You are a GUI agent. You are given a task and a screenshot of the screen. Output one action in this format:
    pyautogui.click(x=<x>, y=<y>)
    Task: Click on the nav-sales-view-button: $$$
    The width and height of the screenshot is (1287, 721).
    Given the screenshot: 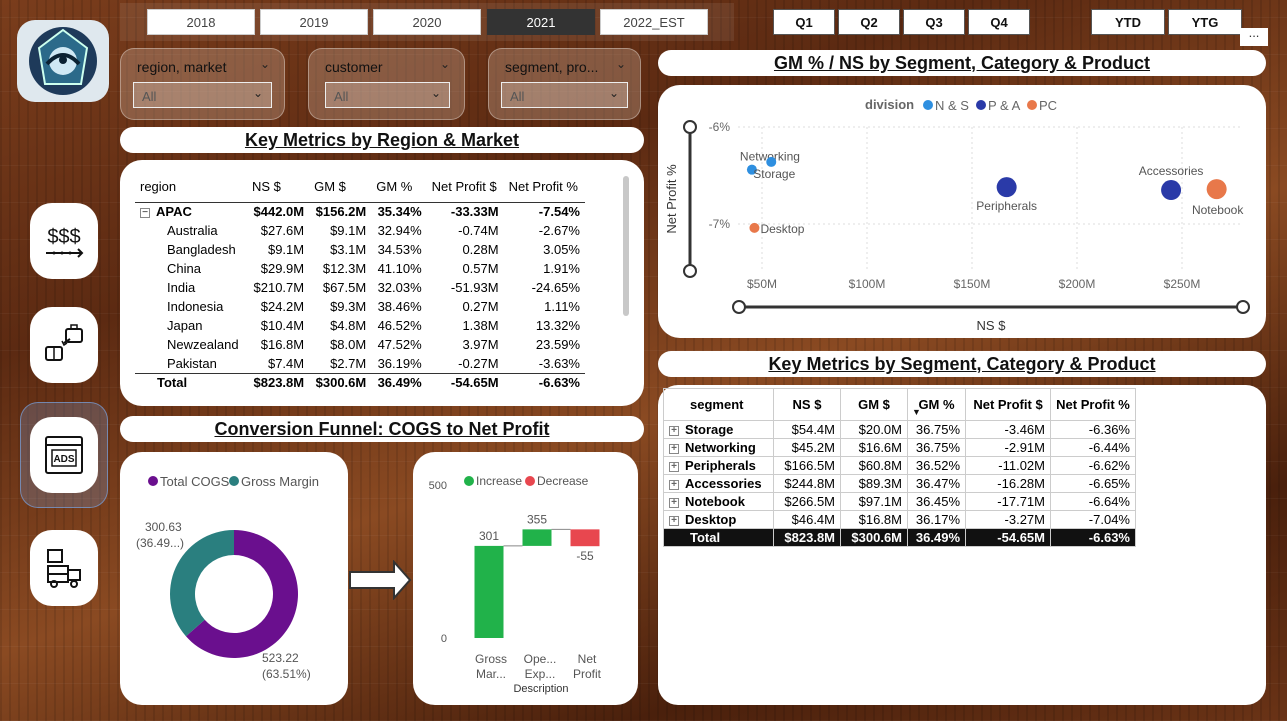 What is the action you would take?
    pyautogui.click(x=64, y=241)
    